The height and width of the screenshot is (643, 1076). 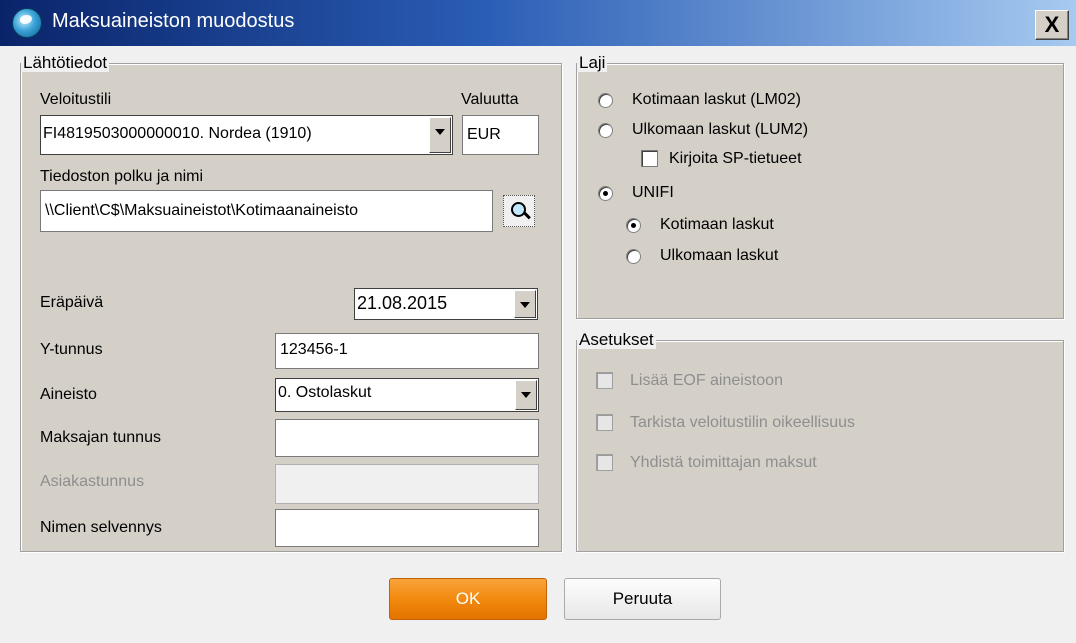 What do you see at coordinates (407, 528) in the screenshot?
I see `nimen-field` at bounding box center [407, 528].